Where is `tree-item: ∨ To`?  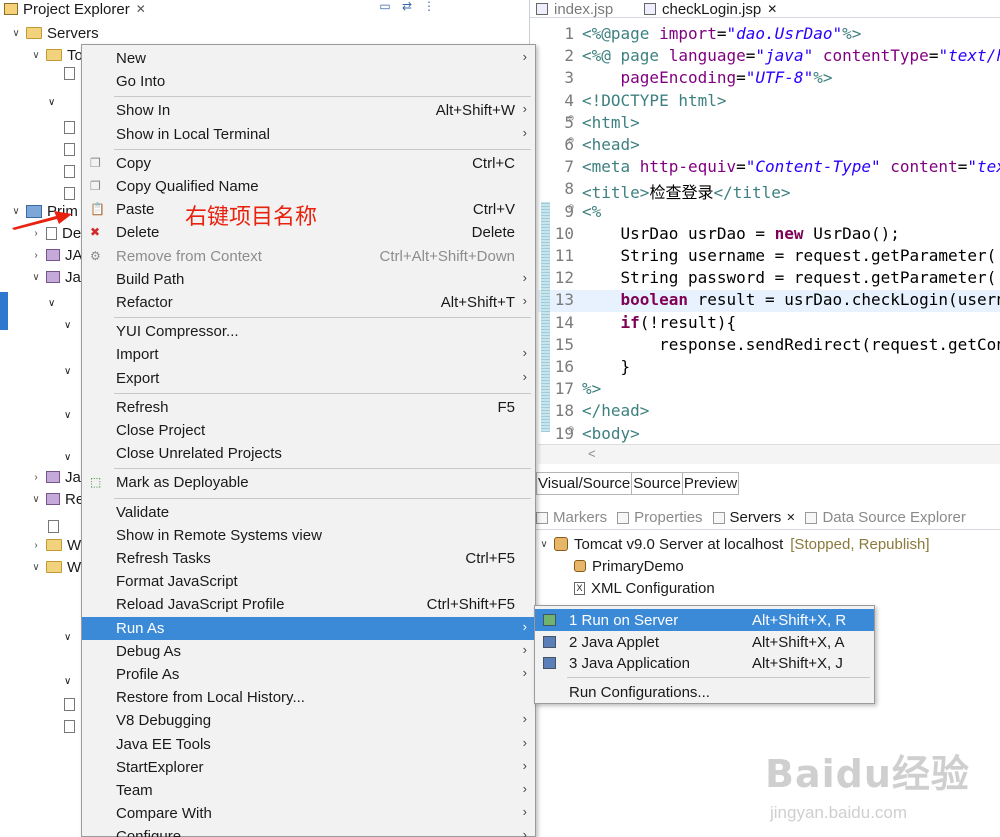 tree-item: ∨ To is located at coordinates (56, 55).